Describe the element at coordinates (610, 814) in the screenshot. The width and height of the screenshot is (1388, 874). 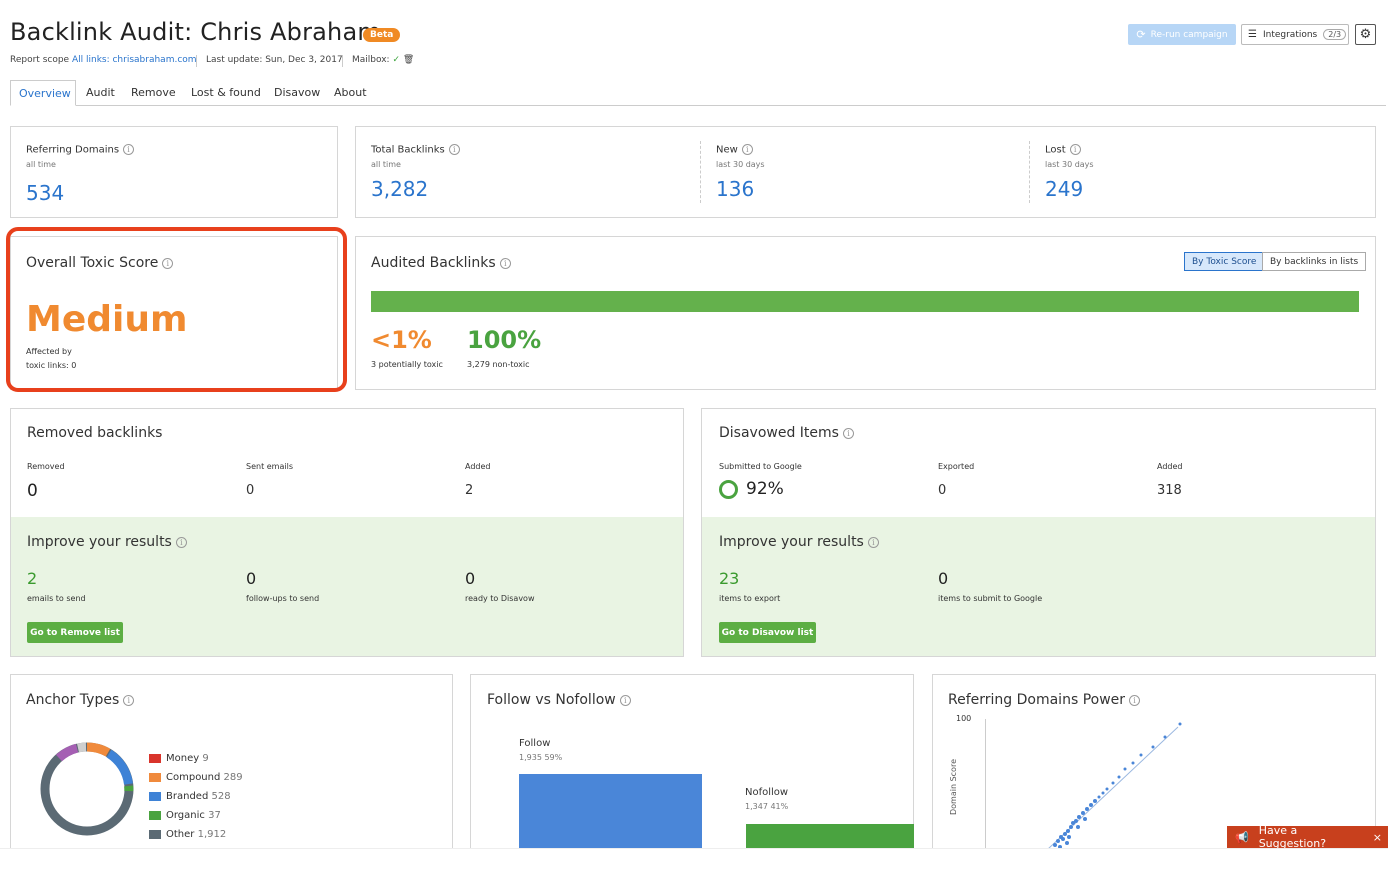
I see `follow-bar` at that location.